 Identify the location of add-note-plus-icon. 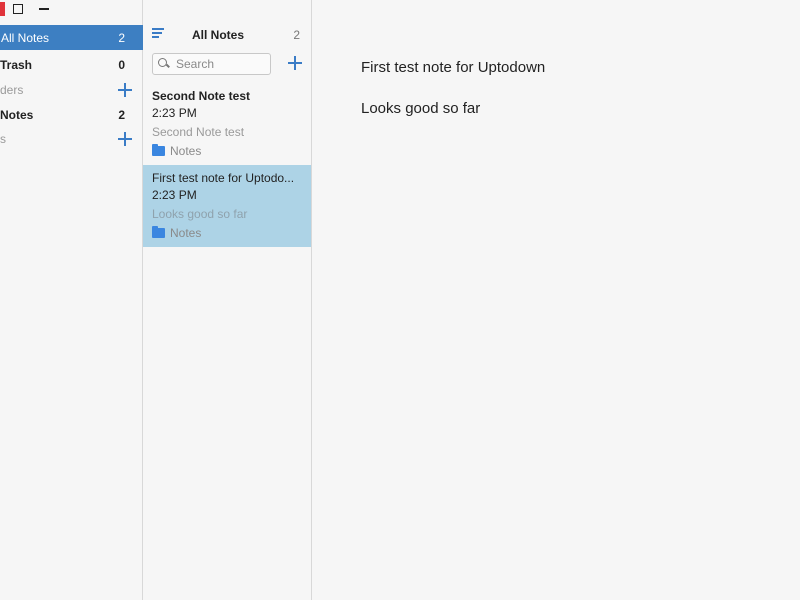
(295, 63).